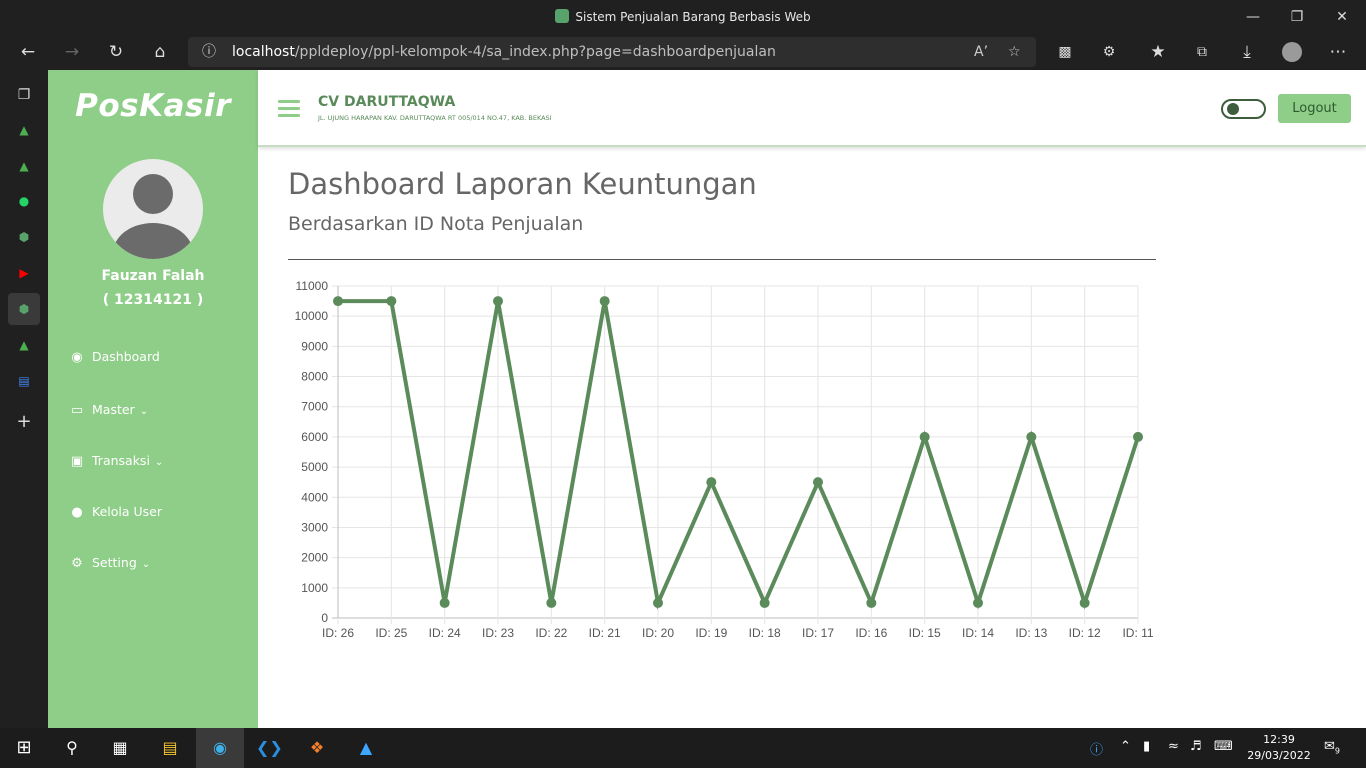  Describe the element at coordinates (289, 108) in the screenshot. I see `hamburger-menu-icon` at that location.